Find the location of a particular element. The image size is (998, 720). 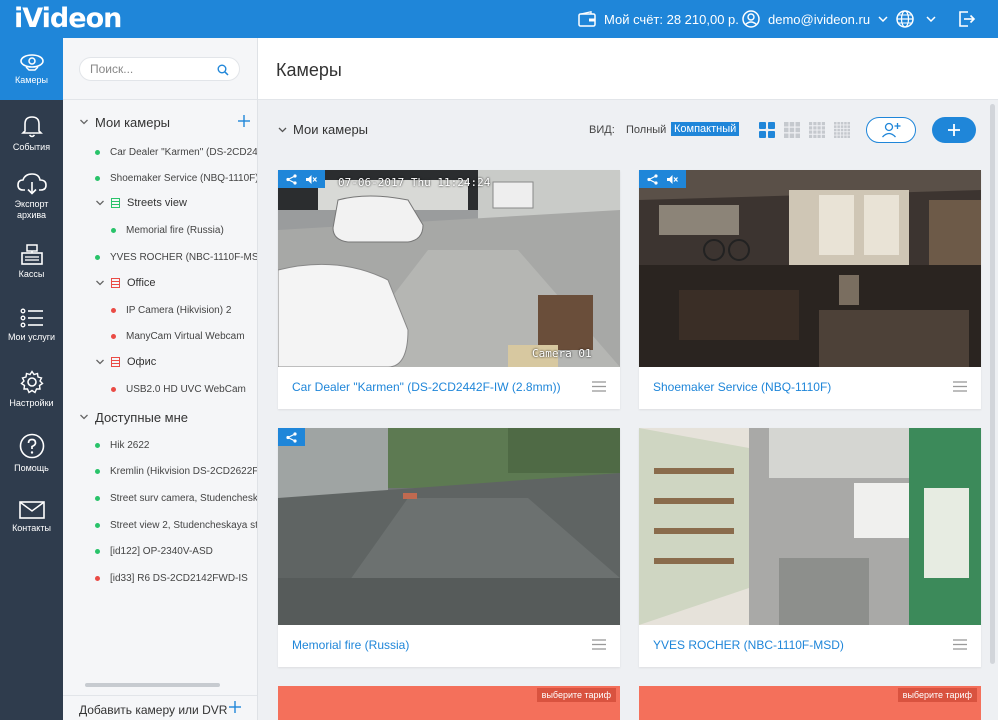

nav-settings: Настройки is located at coordinates (31, 389).